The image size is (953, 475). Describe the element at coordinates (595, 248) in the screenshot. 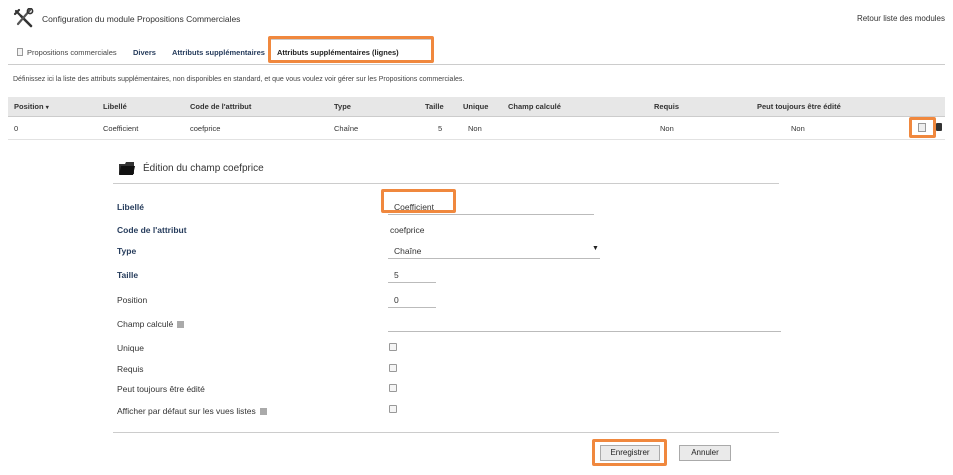

I see `chevron-down-icon: ▼` at that location.